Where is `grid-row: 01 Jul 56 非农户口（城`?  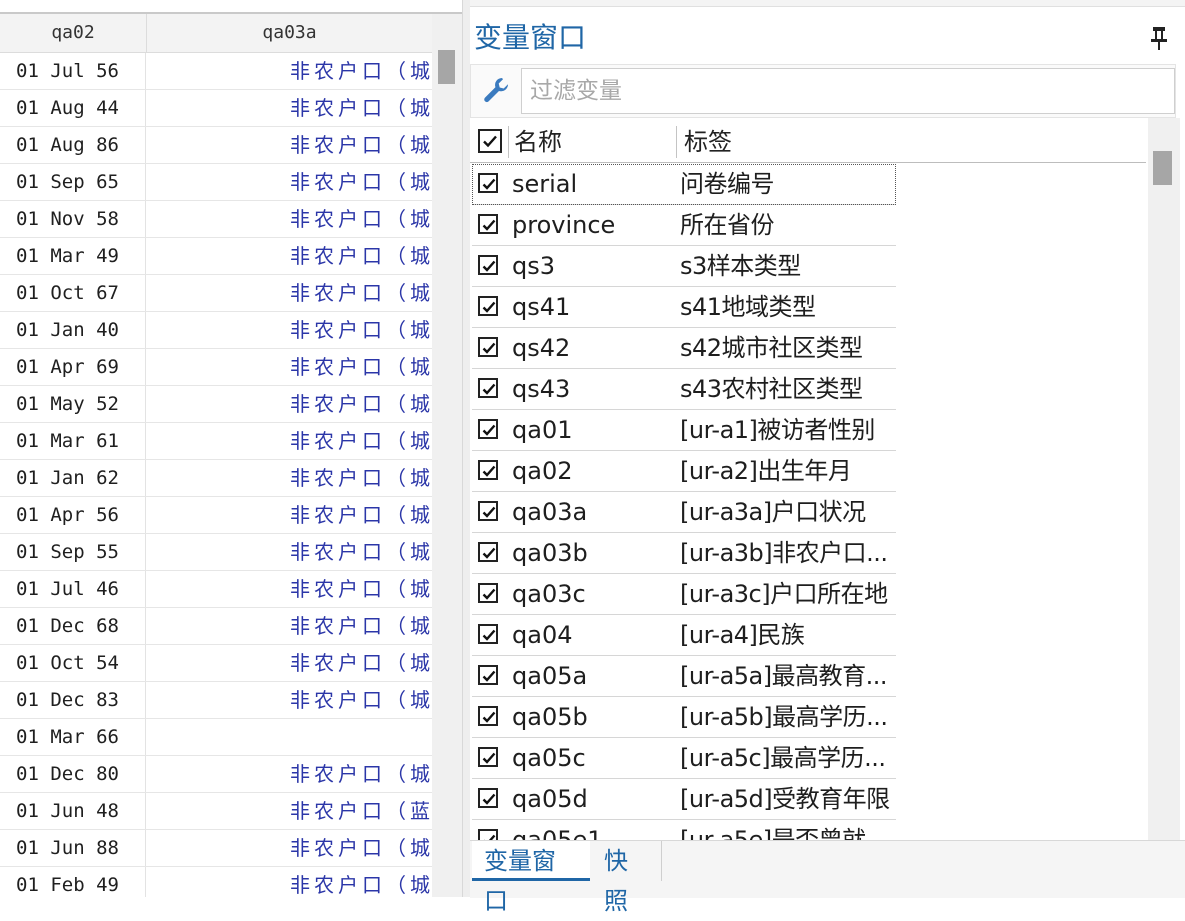
grid-row: 01 Jul 56 非农户口（城 is located at coordinates (216, 71).